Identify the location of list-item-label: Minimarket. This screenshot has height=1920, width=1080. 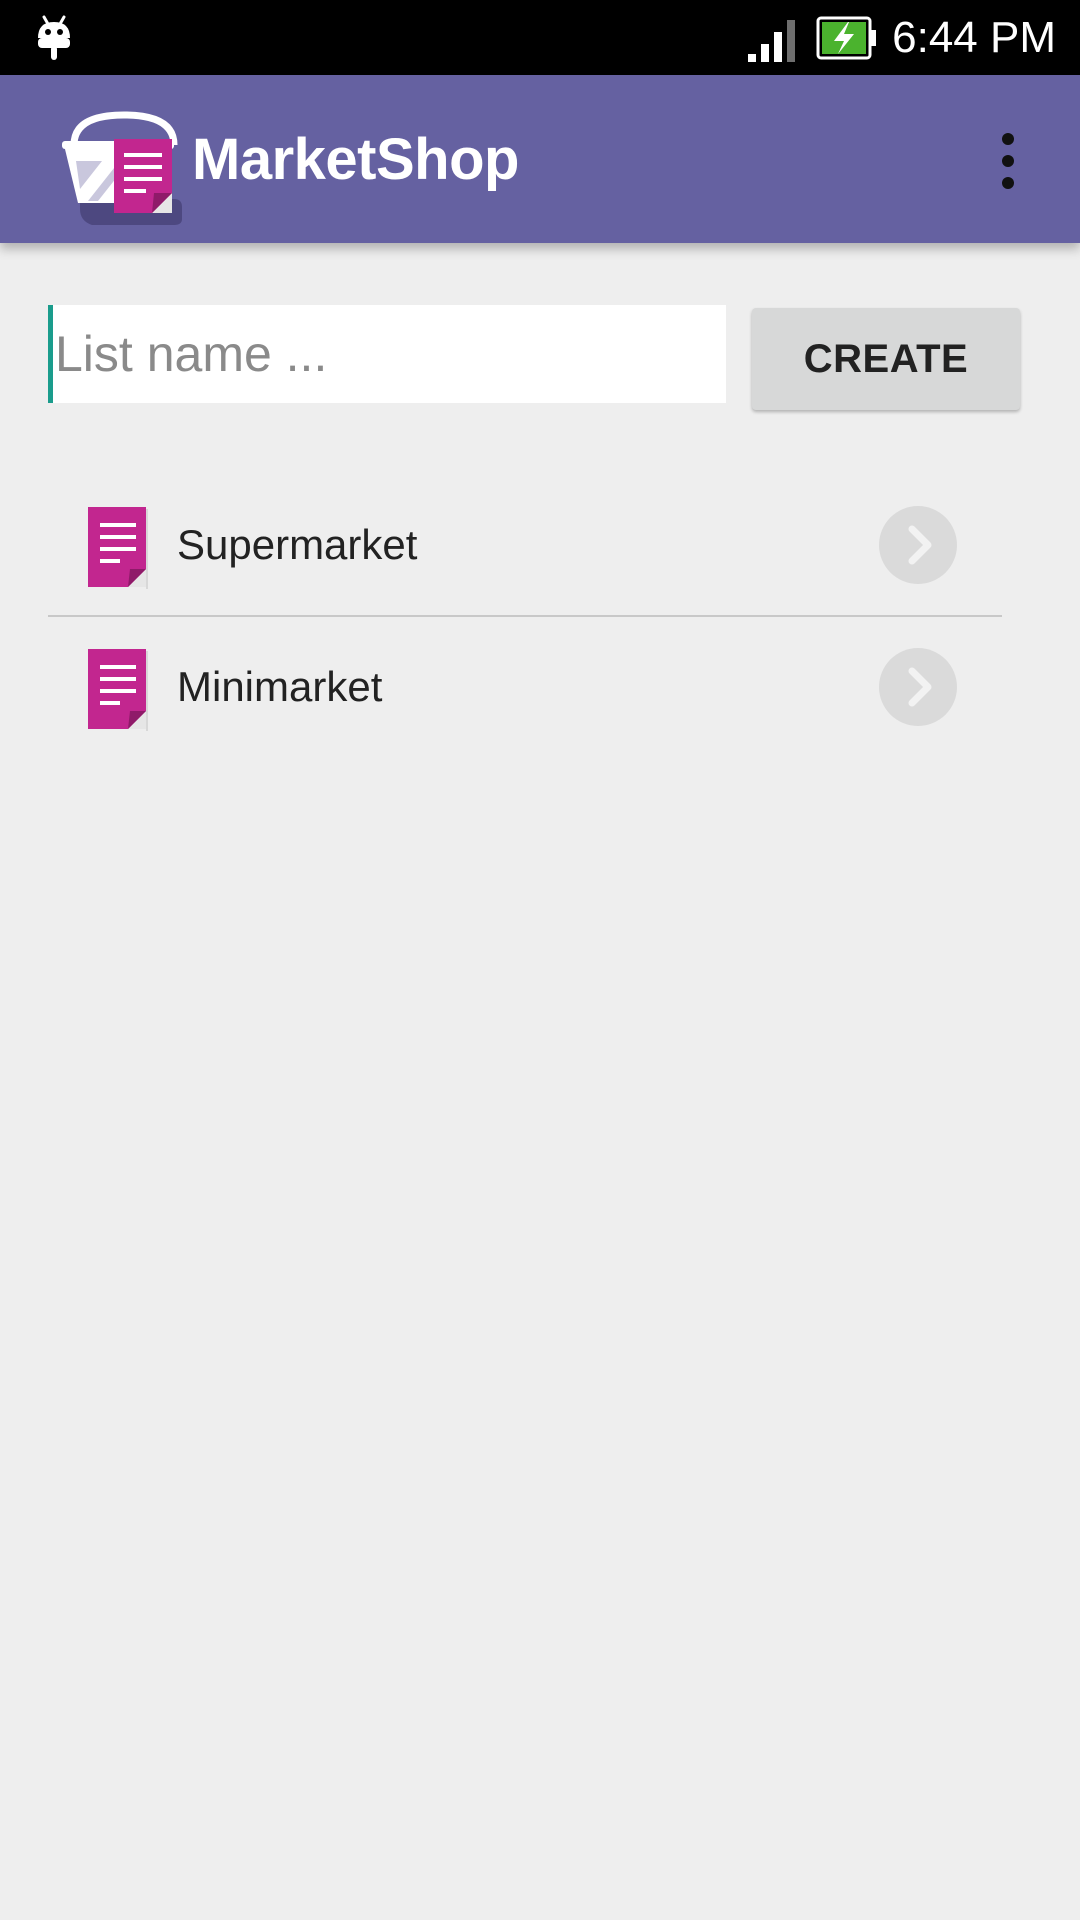
(280, 686).